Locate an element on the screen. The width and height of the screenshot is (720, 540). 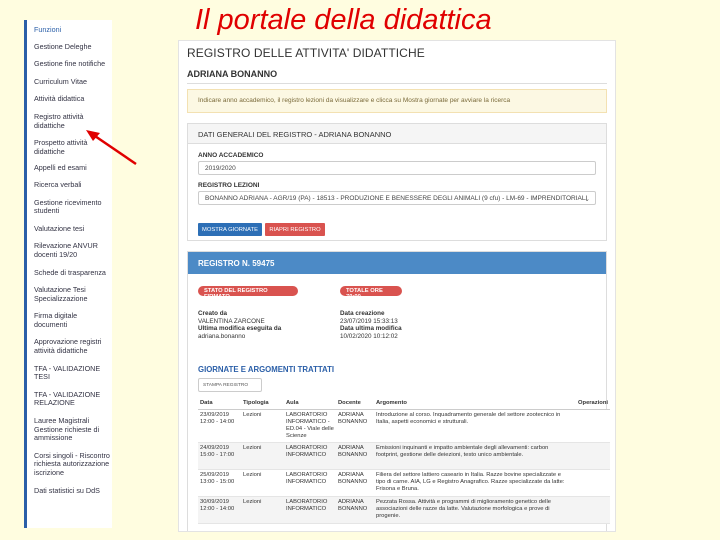
table-cell-data: 30/09/2019 12:00 - 14:00 is located at coordinates (219, 510).